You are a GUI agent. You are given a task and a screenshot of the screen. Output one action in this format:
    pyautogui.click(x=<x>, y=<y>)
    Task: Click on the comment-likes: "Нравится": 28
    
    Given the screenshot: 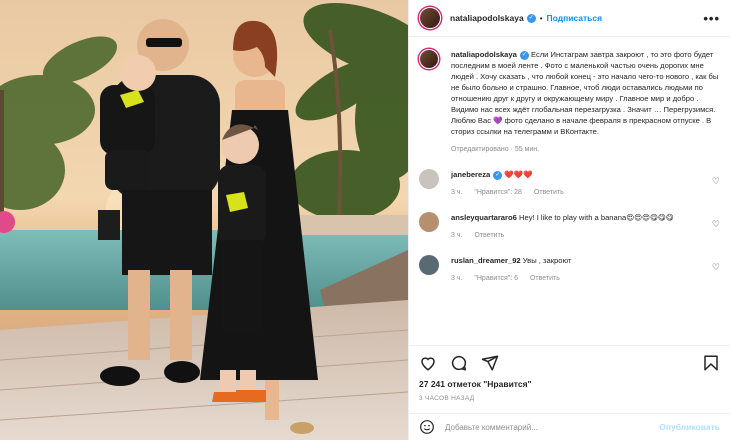 What is the action you would take?
    pyautogui.click(x=498, y=192)
    